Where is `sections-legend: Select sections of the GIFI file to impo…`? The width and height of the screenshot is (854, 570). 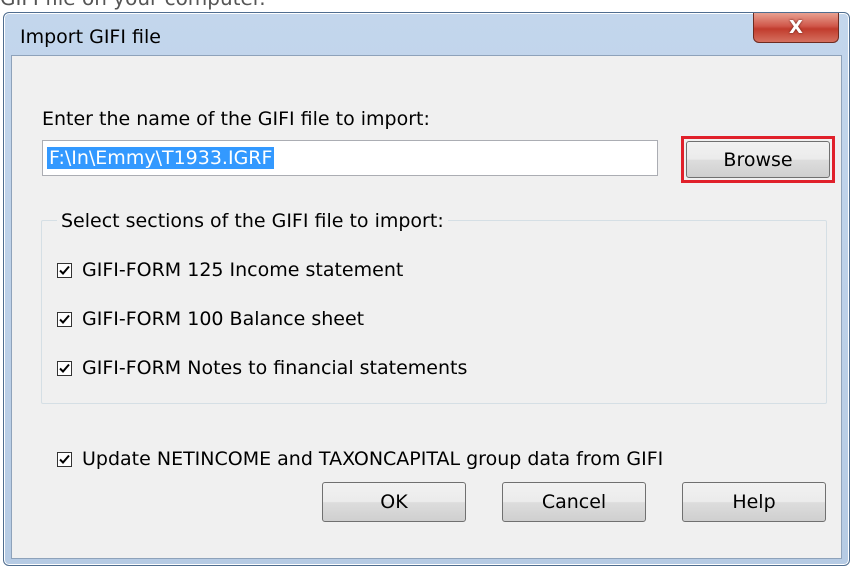
sections-legend: Select sections of the GIFI file to impo… is located at coordinates (252, 221).